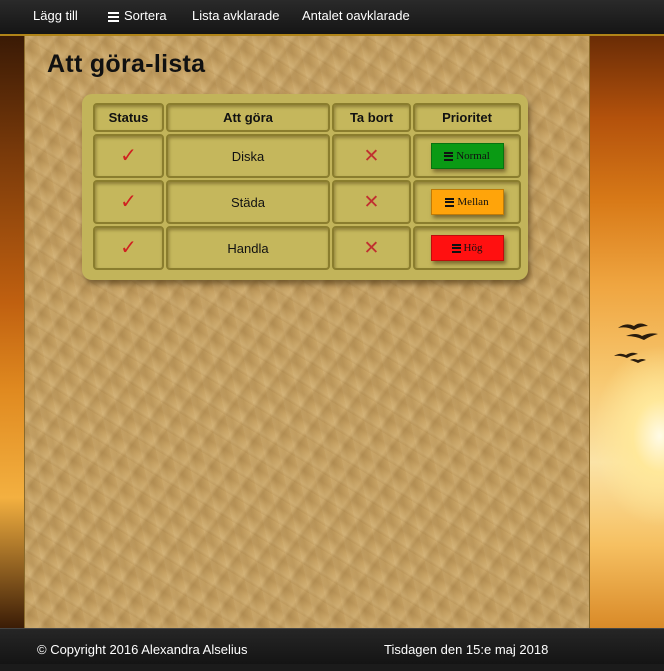 The height and width of the screenshot is (671, 664). Describe the element at coordinates (145, 15) in the screenshot. I see `nav-sort-label: Sortera` at that location.